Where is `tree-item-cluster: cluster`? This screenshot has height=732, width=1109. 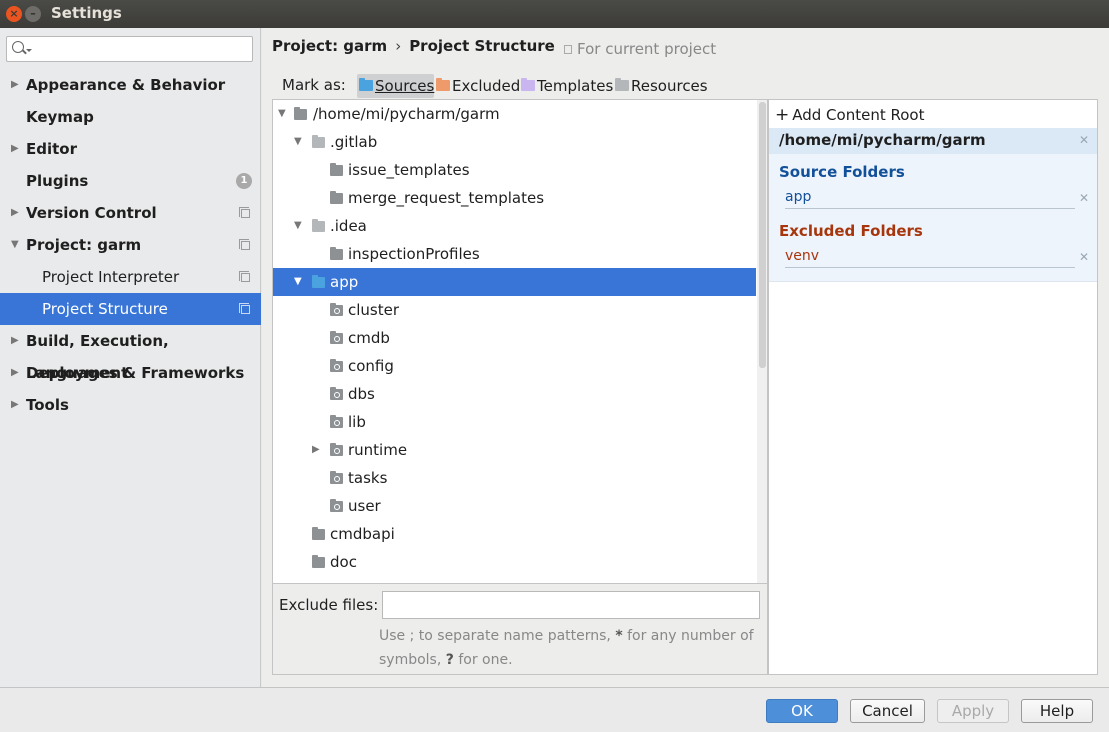
tree-item-cluster: cluster is located at coordinates (514, 310).